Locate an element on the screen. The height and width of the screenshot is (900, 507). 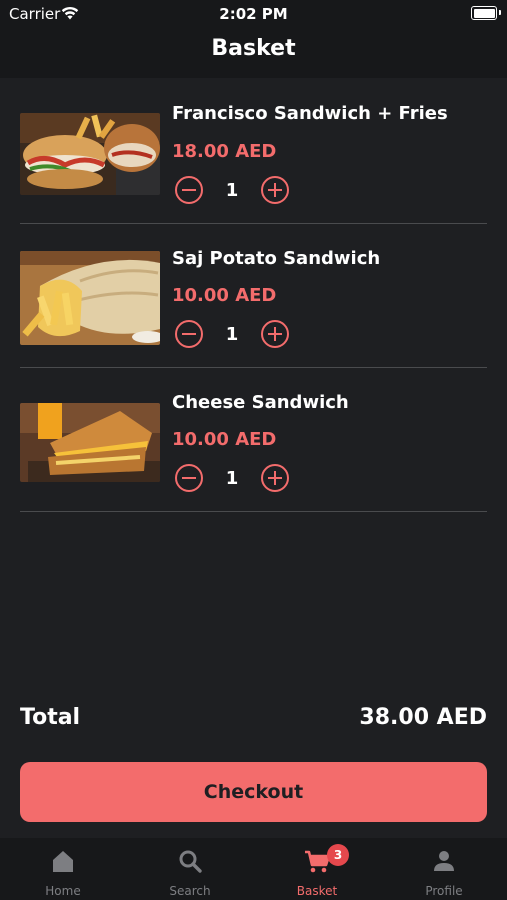
clock: 2:02 PM is located at coordinates (253, 14).